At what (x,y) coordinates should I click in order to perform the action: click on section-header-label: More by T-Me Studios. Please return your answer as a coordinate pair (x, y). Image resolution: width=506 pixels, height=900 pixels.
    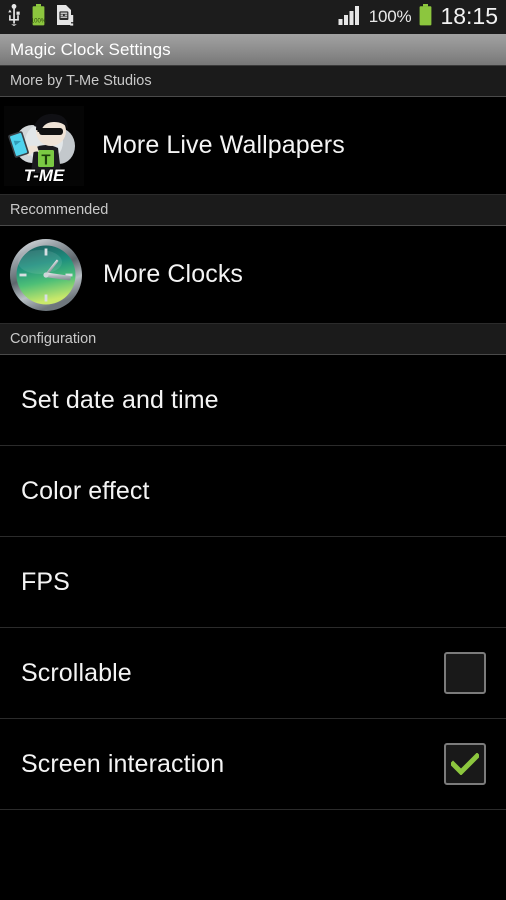
    Looking at the image, I should click on (81, 81).